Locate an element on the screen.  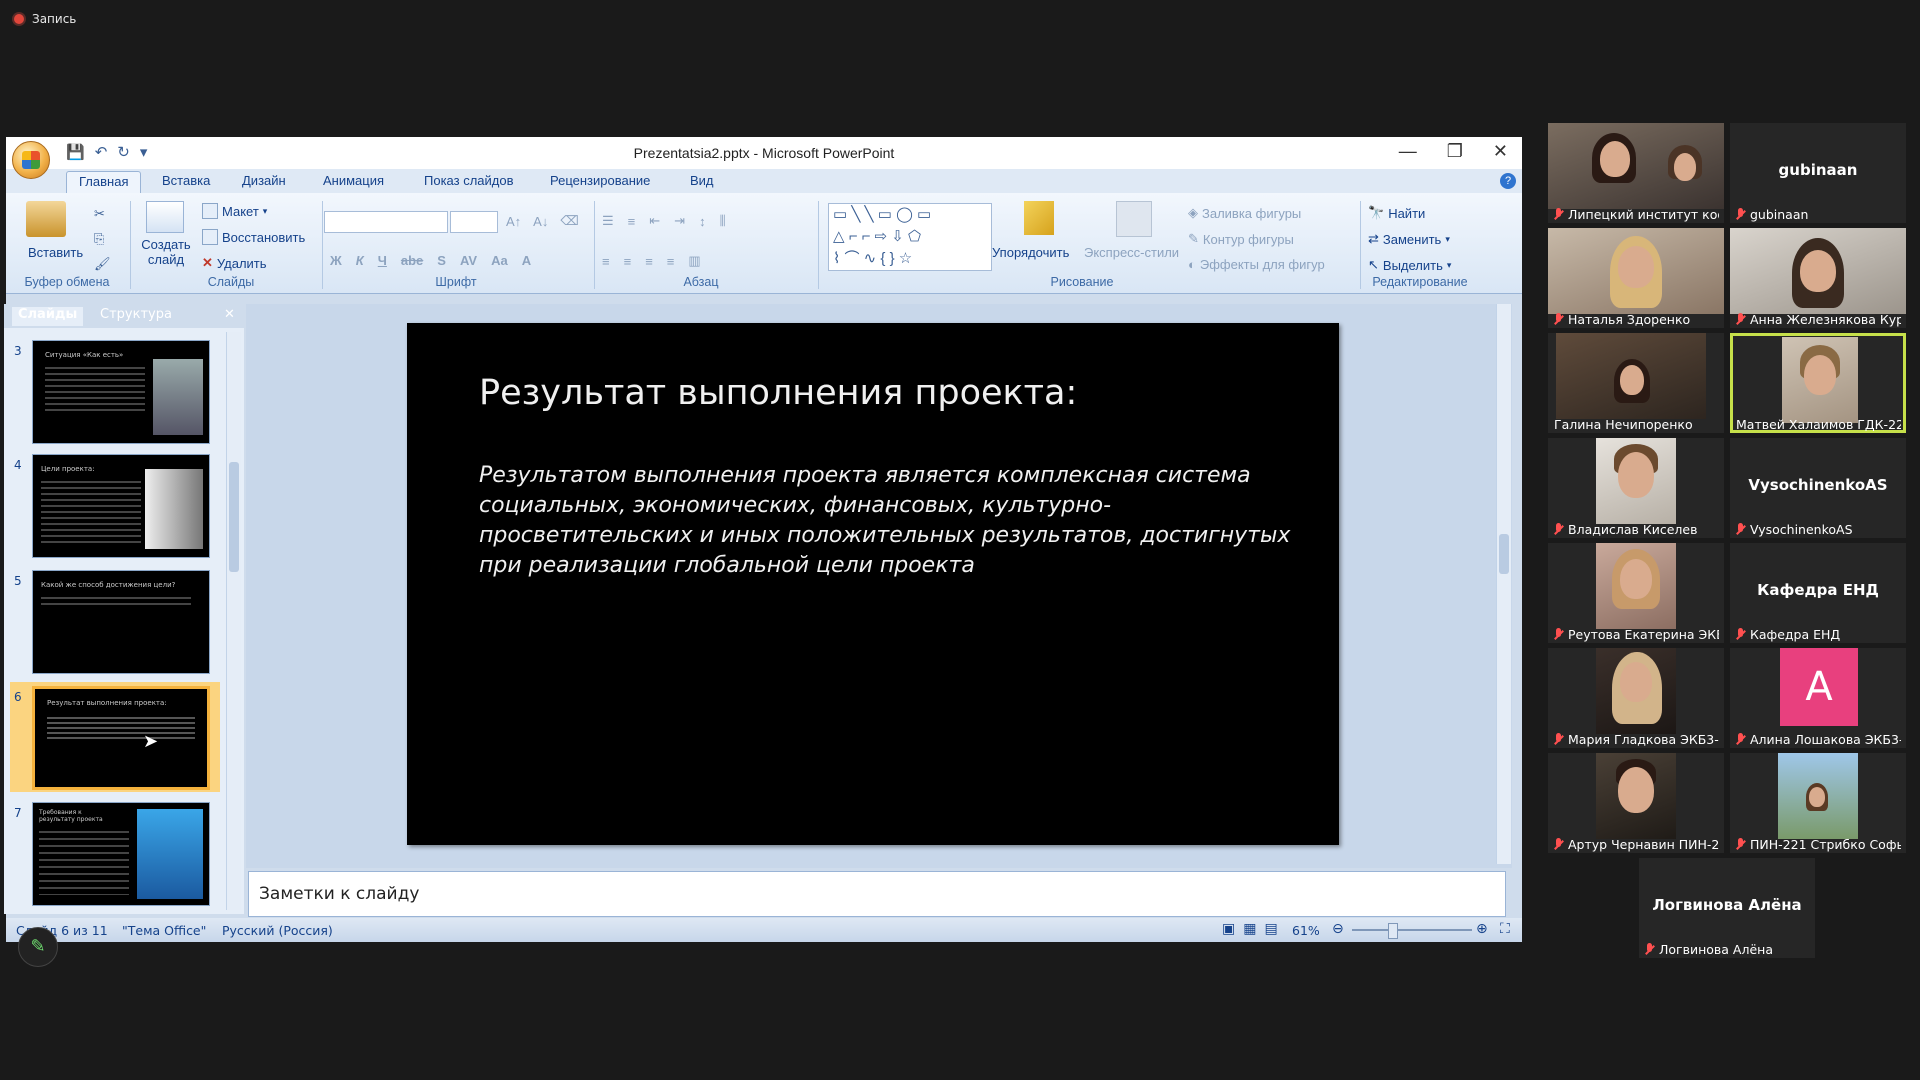
strike-icon: abe is located at coordinates (412, 260).